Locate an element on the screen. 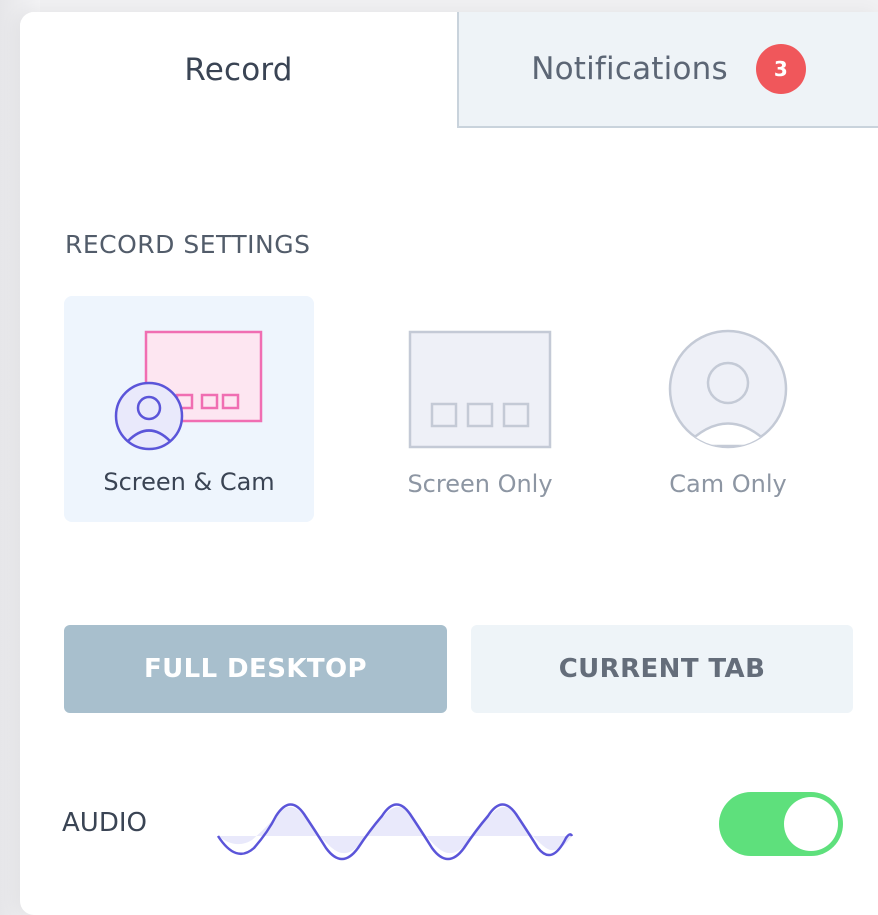  audio-label: AUDIO is located at coordinates (104, 823).